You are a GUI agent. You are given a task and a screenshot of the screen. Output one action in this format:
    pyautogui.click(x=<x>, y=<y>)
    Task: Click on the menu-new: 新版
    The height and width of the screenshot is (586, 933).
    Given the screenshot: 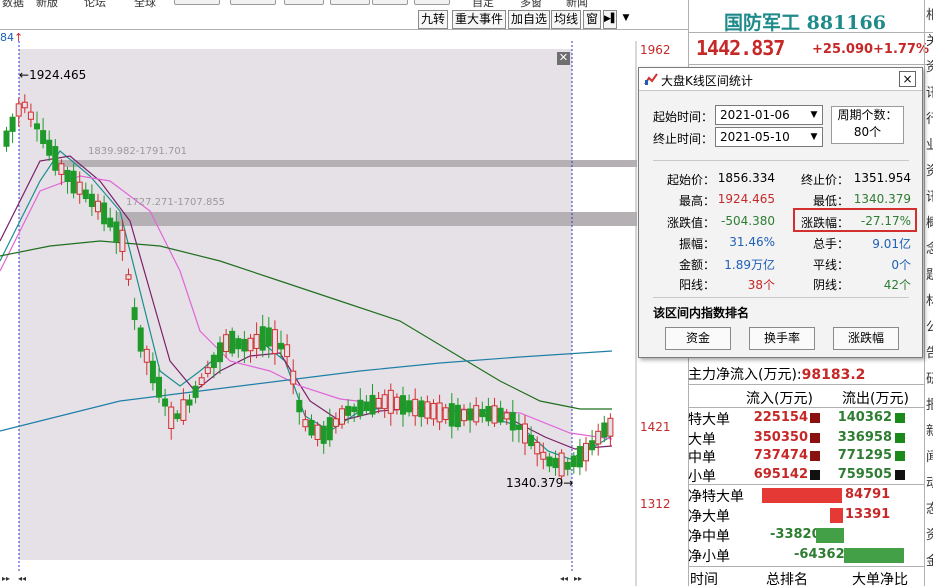 What is the action you would take?
    pyautogui.click(x=47, y=4)
    